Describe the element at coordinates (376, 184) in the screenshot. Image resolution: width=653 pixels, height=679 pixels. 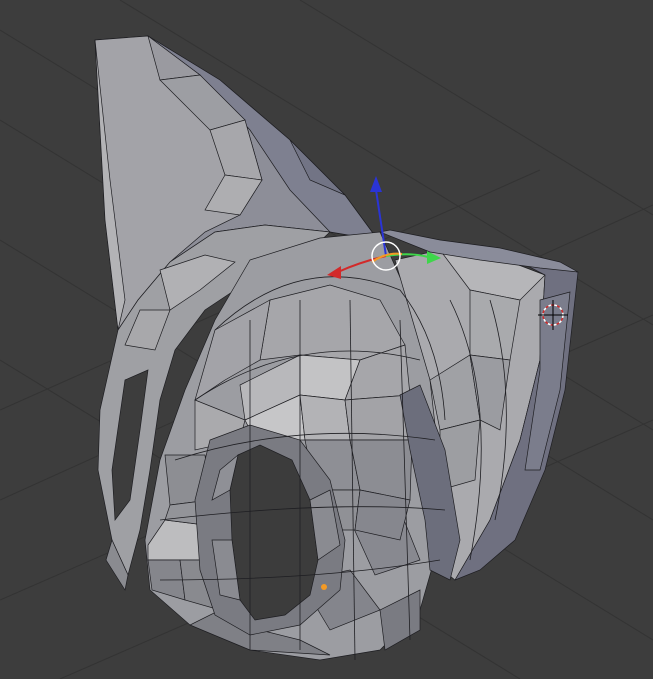
I see `gizmo-z-arrow-icon` at that location.